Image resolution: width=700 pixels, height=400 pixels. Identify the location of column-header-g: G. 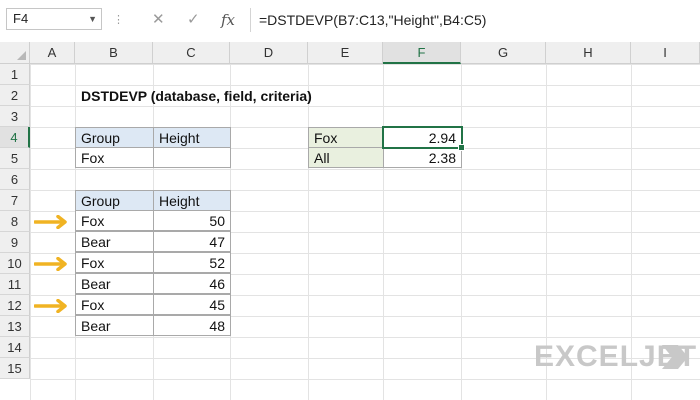
(503, 53).